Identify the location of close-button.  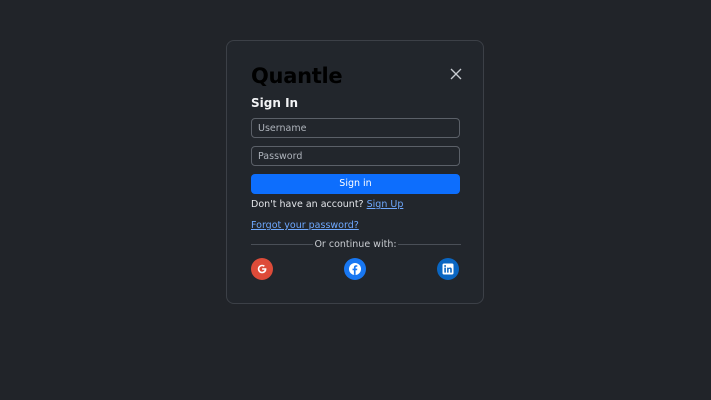
(456, 74).